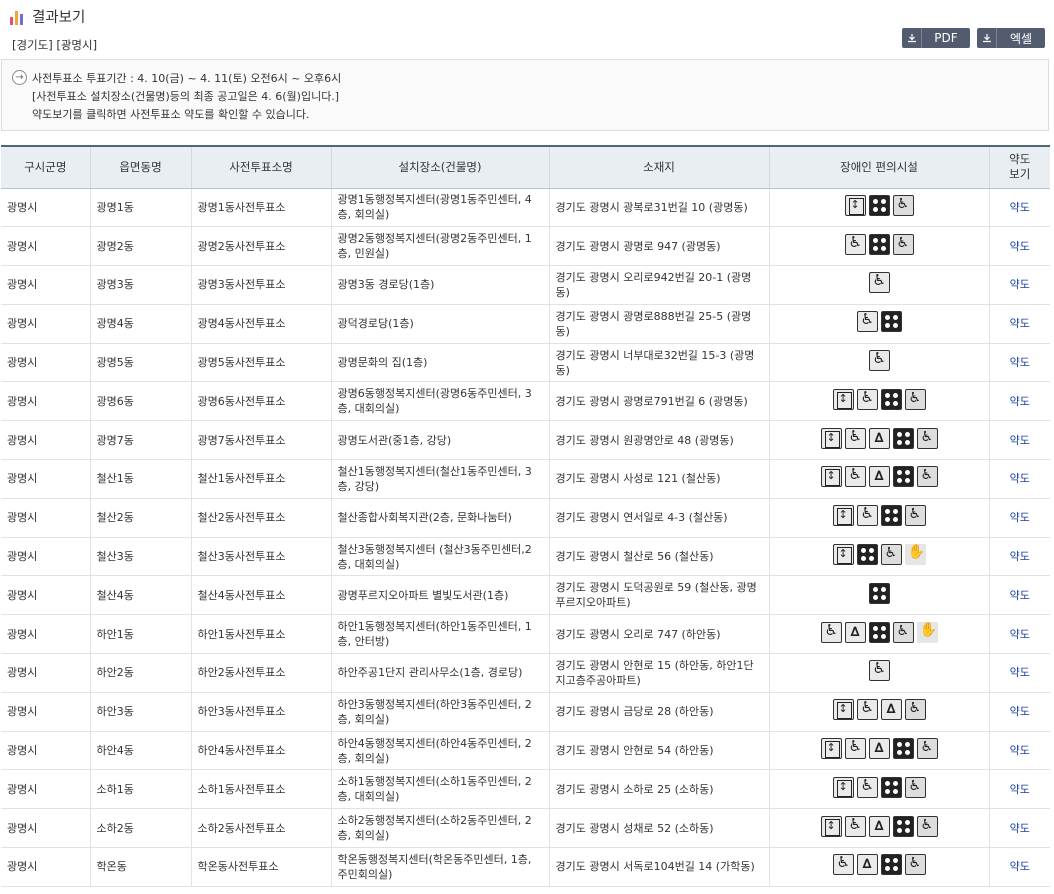 This screenshot has width=1054, height=894. Describe the element at coordinates (659, 518) in the screenshot. I see `address-cell: 경기도 광명시 연서일로 4-3 (철산동)` at that location.